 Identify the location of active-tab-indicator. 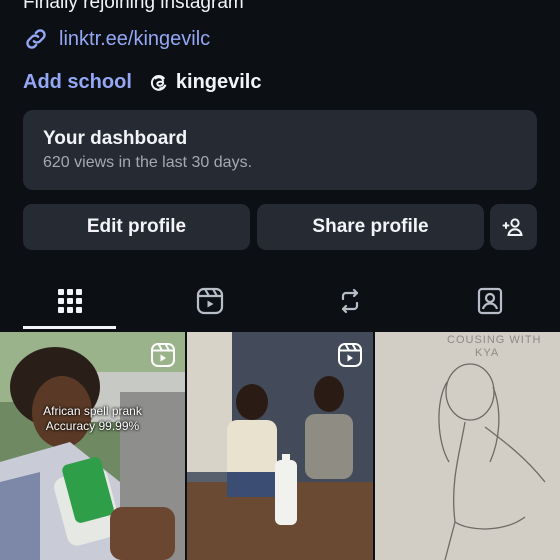
(69, 327).